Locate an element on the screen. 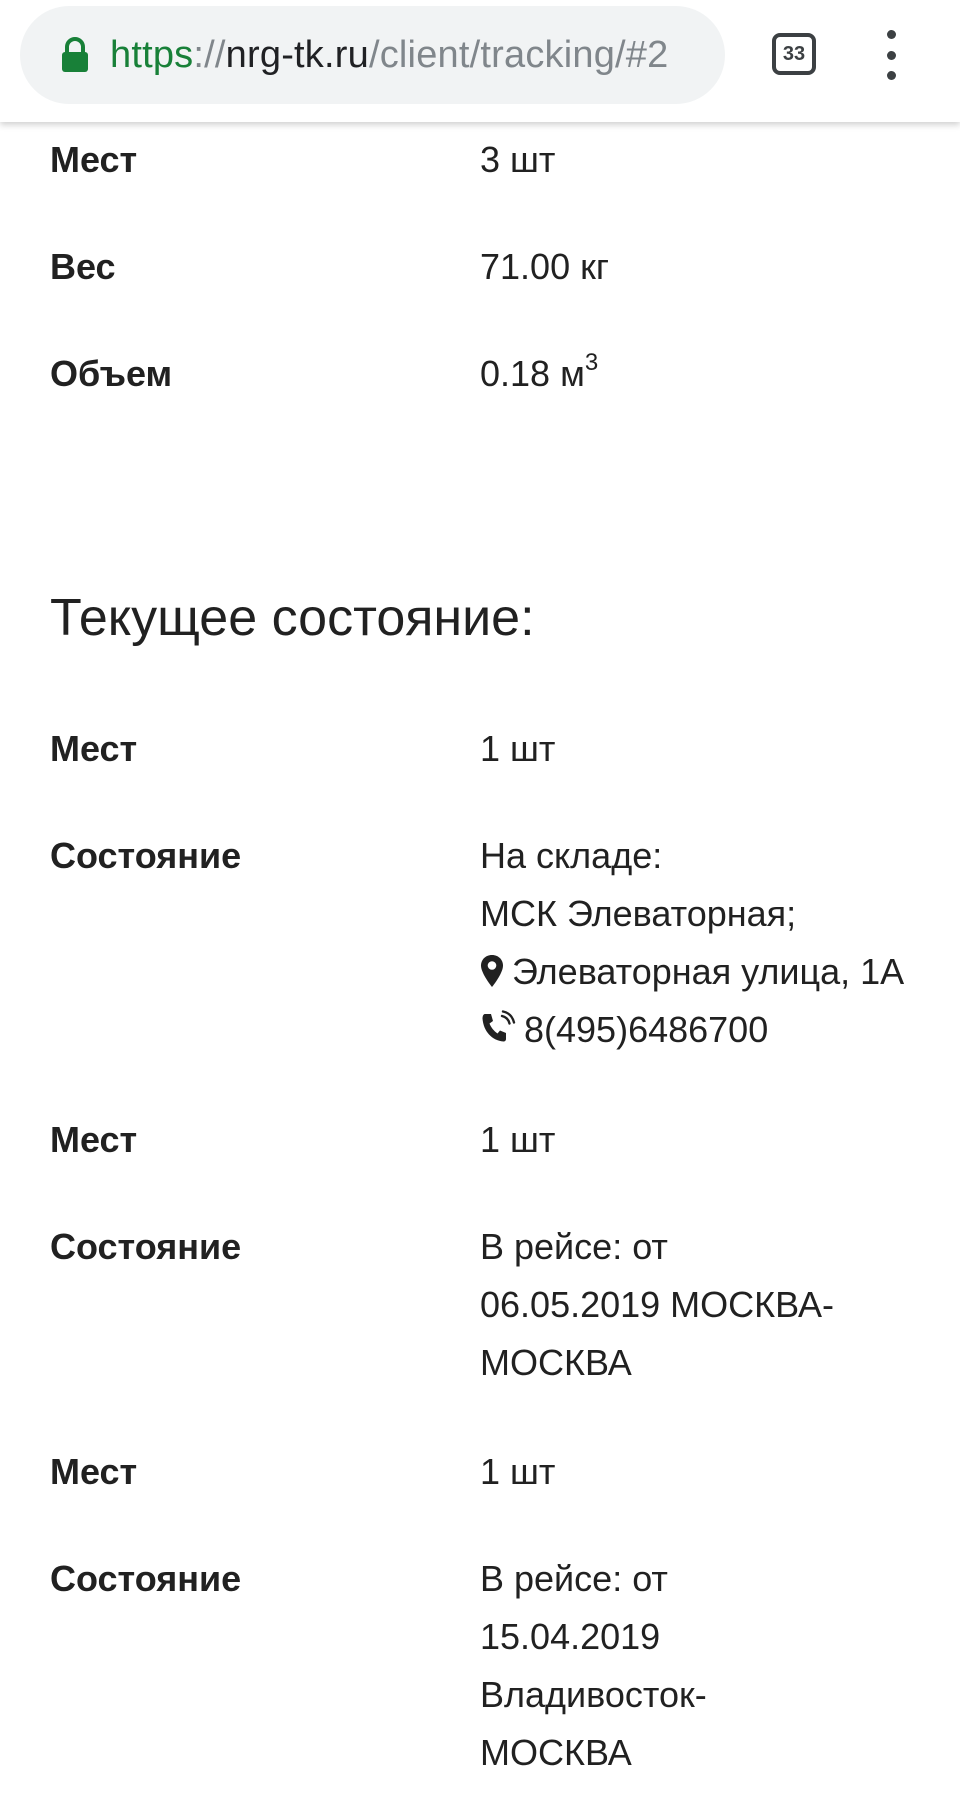 This screenshot has width=960, height=1793. status-line: 06.05.2019 МОСКВА- is located at coordinates (657, 1304).